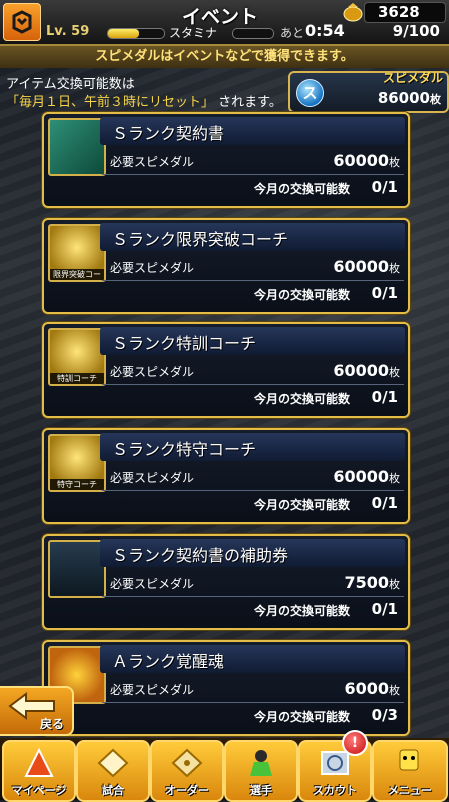 The image size is (449, 802). Describe the element at coordinates (292, 33) in the screenshot. I see `recovery-label: あと` at that location.